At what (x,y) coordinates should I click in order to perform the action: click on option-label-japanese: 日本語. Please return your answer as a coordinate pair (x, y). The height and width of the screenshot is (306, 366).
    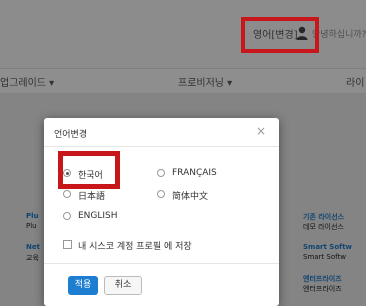
    Looking at the image, I should click on (91, 195).